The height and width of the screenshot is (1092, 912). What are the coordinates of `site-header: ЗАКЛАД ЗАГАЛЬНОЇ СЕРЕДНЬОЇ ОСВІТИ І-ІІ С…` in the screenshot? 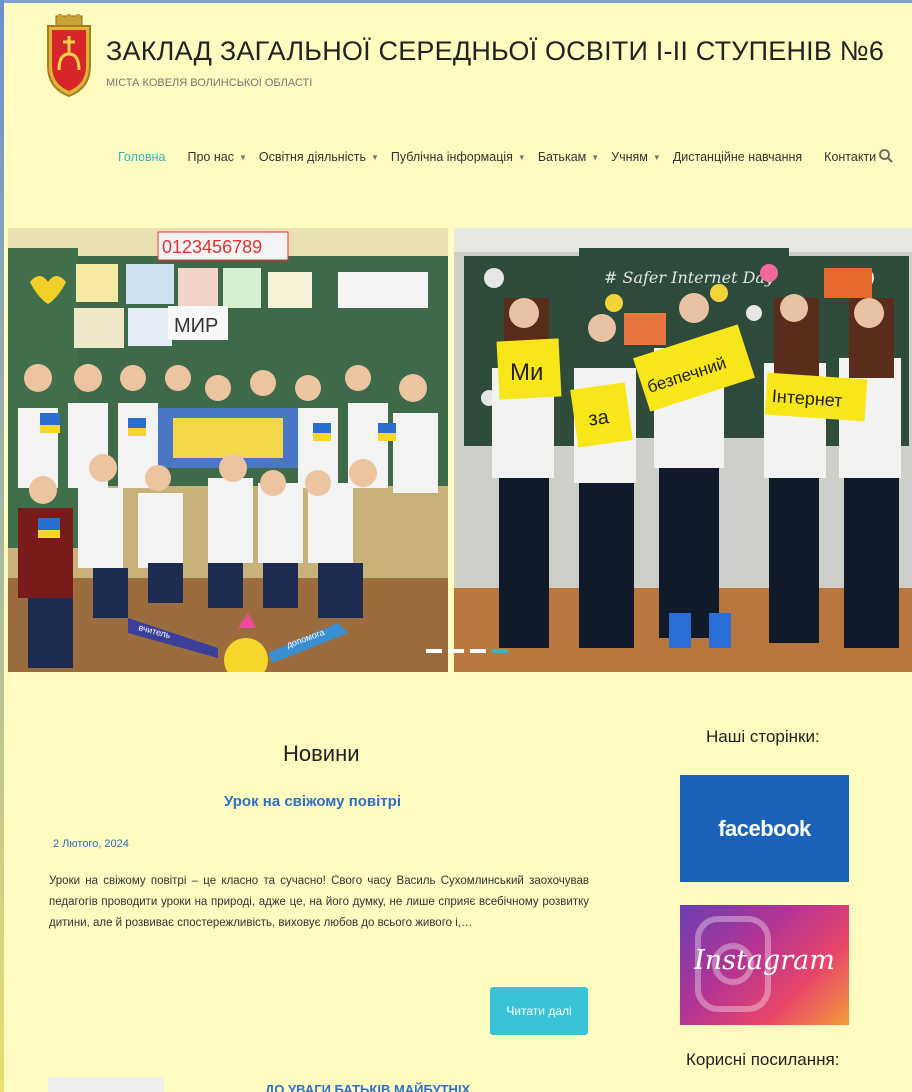 It's located at (470, 59).